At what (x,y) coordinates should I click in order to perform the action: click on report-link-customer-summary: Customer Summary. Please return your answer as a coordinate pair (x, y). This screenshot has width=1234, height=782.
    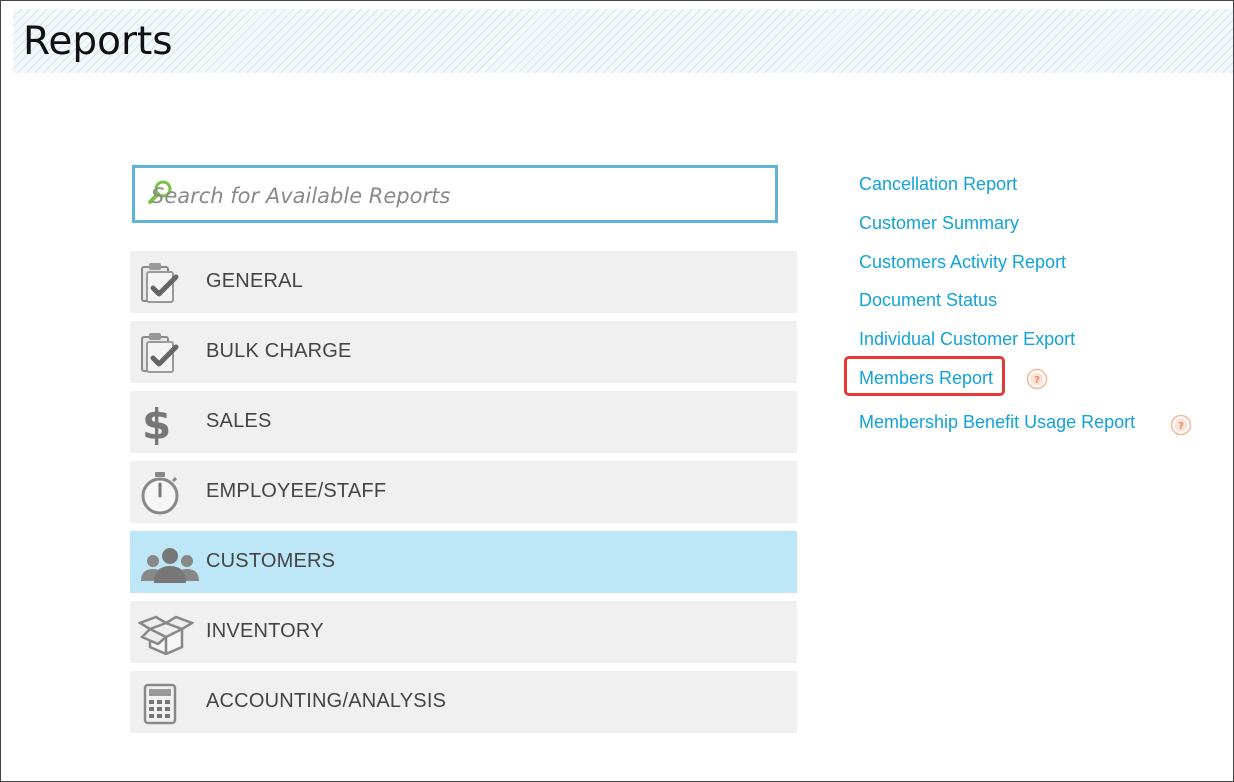
    Looking at the image, I should click on (939, 223).